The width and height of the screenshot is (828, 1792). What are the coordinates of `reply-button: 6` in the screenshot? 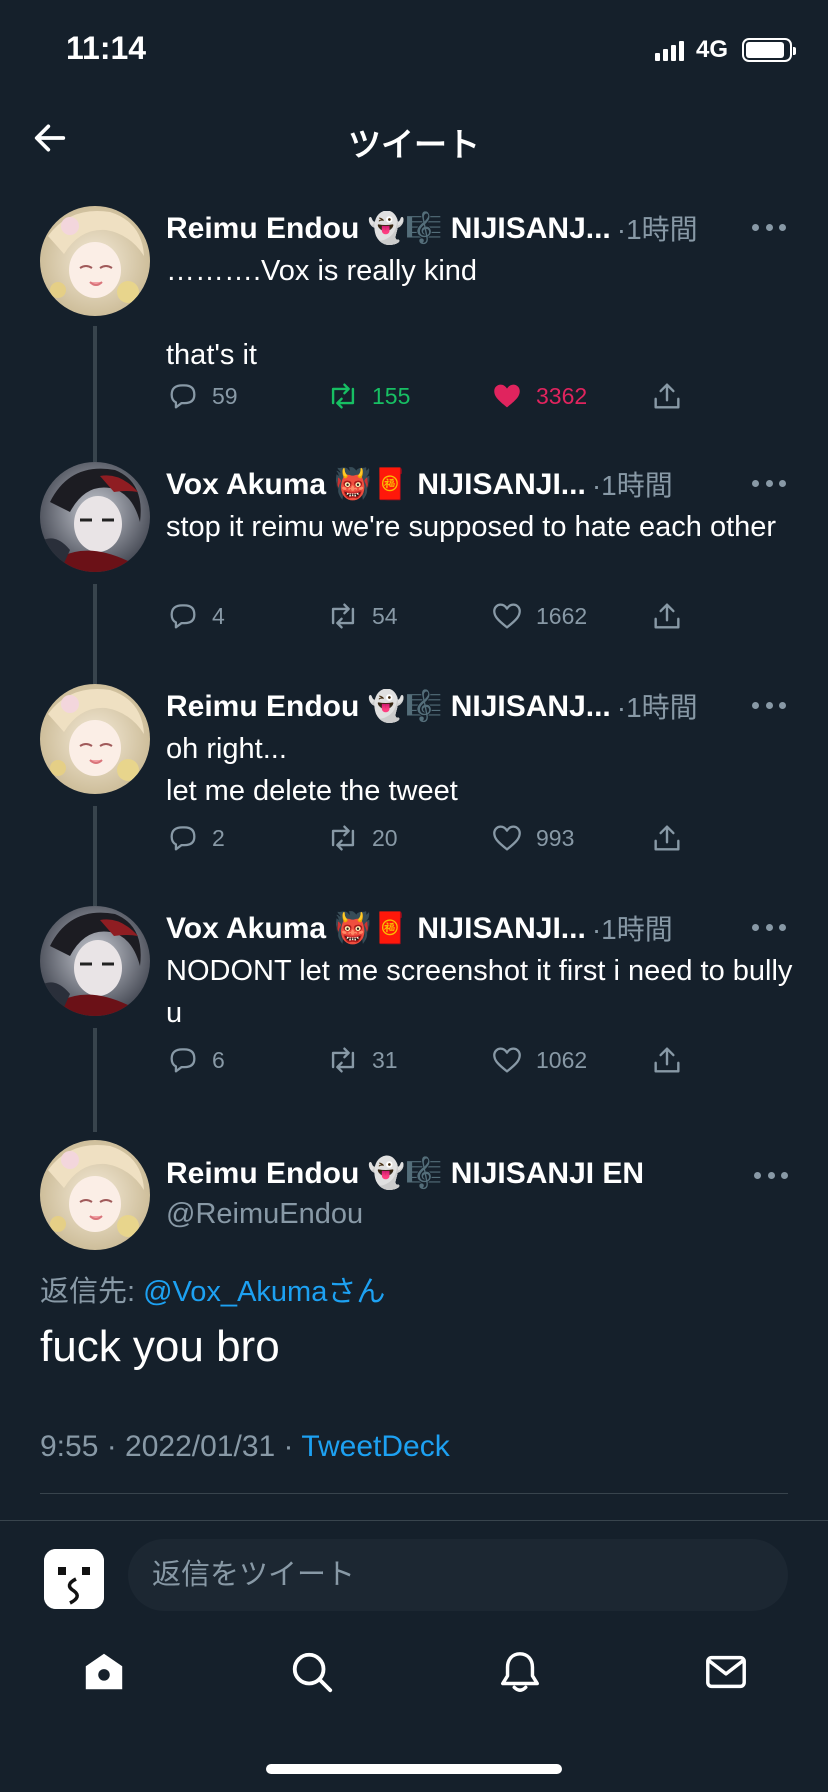 It's located at (195, 1060).